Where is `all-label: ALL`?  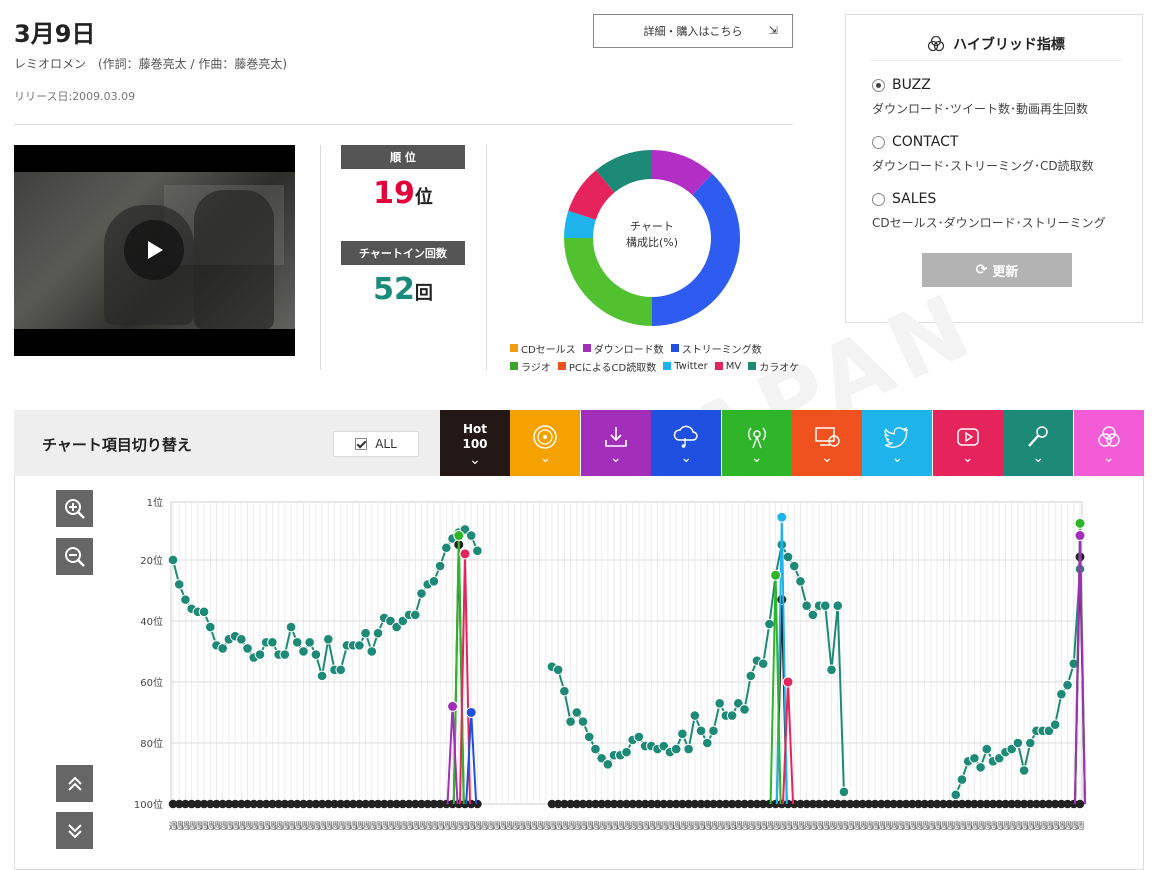 all-label: ALL is located at coordinates (386, 444).